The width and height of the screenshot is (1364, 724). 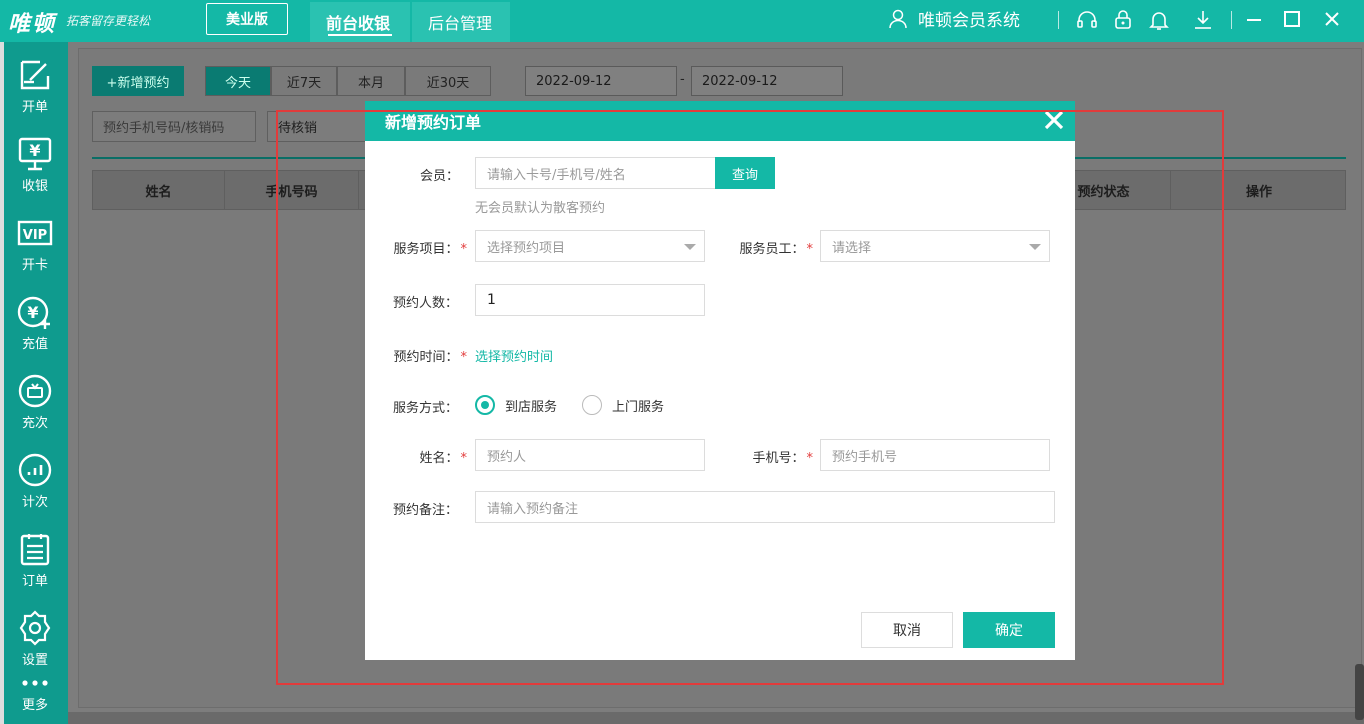 I want to click on sidebar-item-recharge-times: 充次, so click(x=35, y=398).